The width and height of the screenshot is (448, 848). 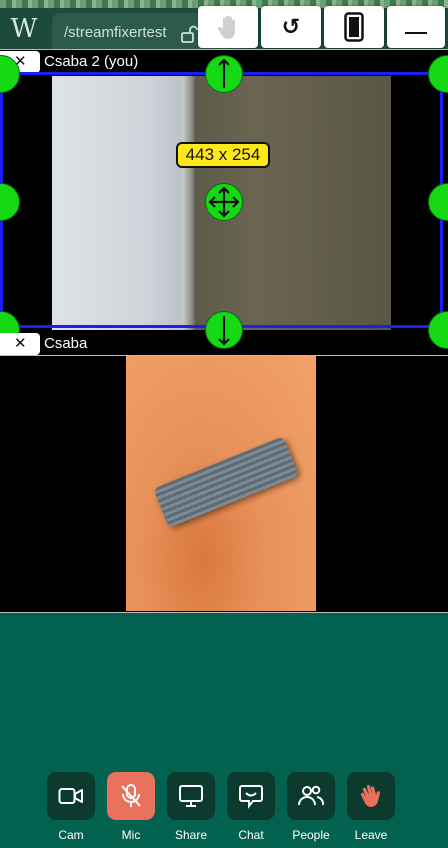 I want to click on video-object, so click(x=226, y=482).